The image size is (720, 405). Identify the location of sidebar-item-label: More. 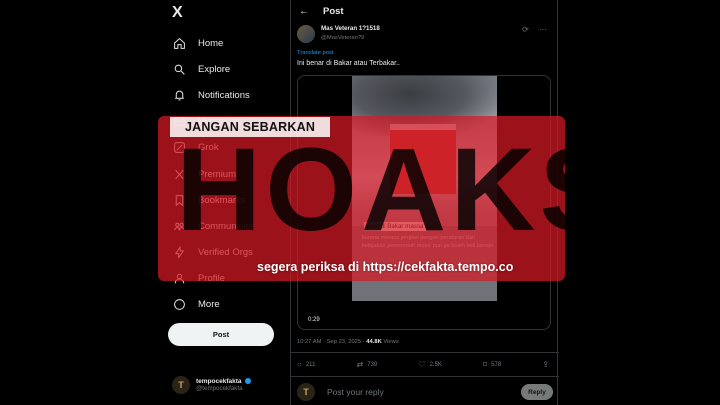
(209, 305).